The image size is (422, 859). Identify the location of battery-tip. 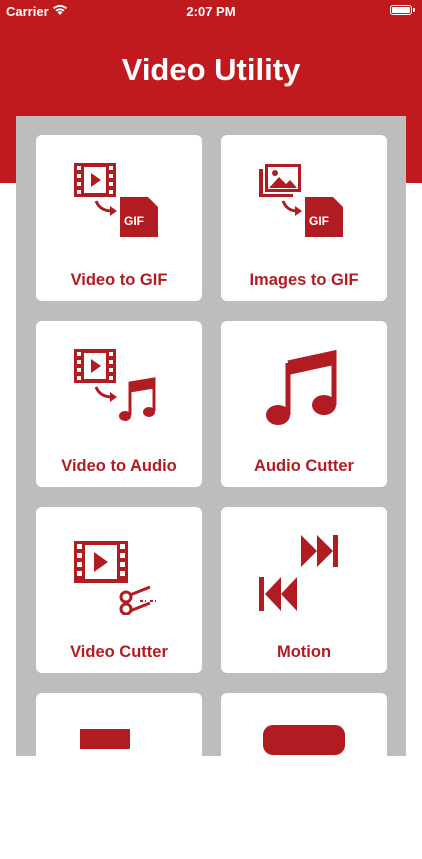
(414, 10).